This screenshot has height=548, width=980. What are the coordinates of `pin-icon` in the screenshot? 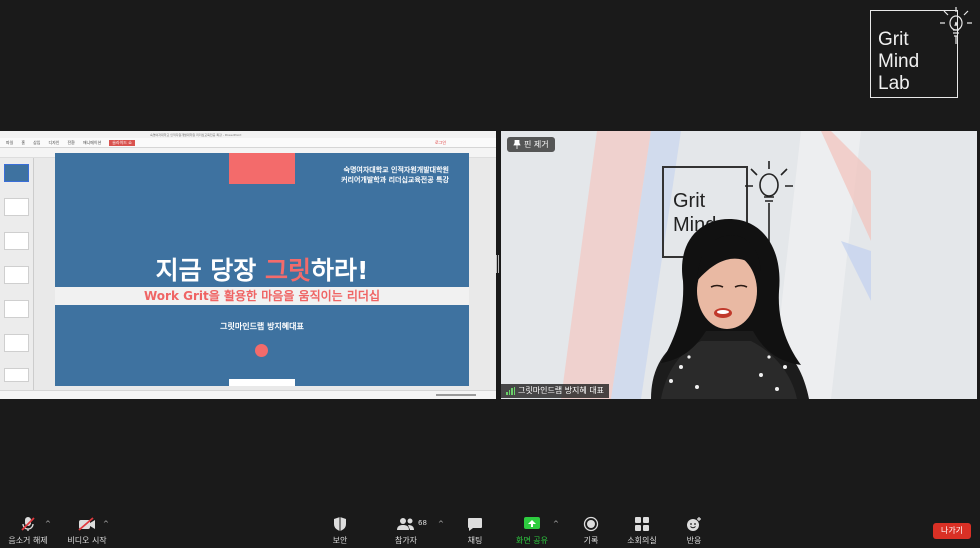 It's located at (517, 144).